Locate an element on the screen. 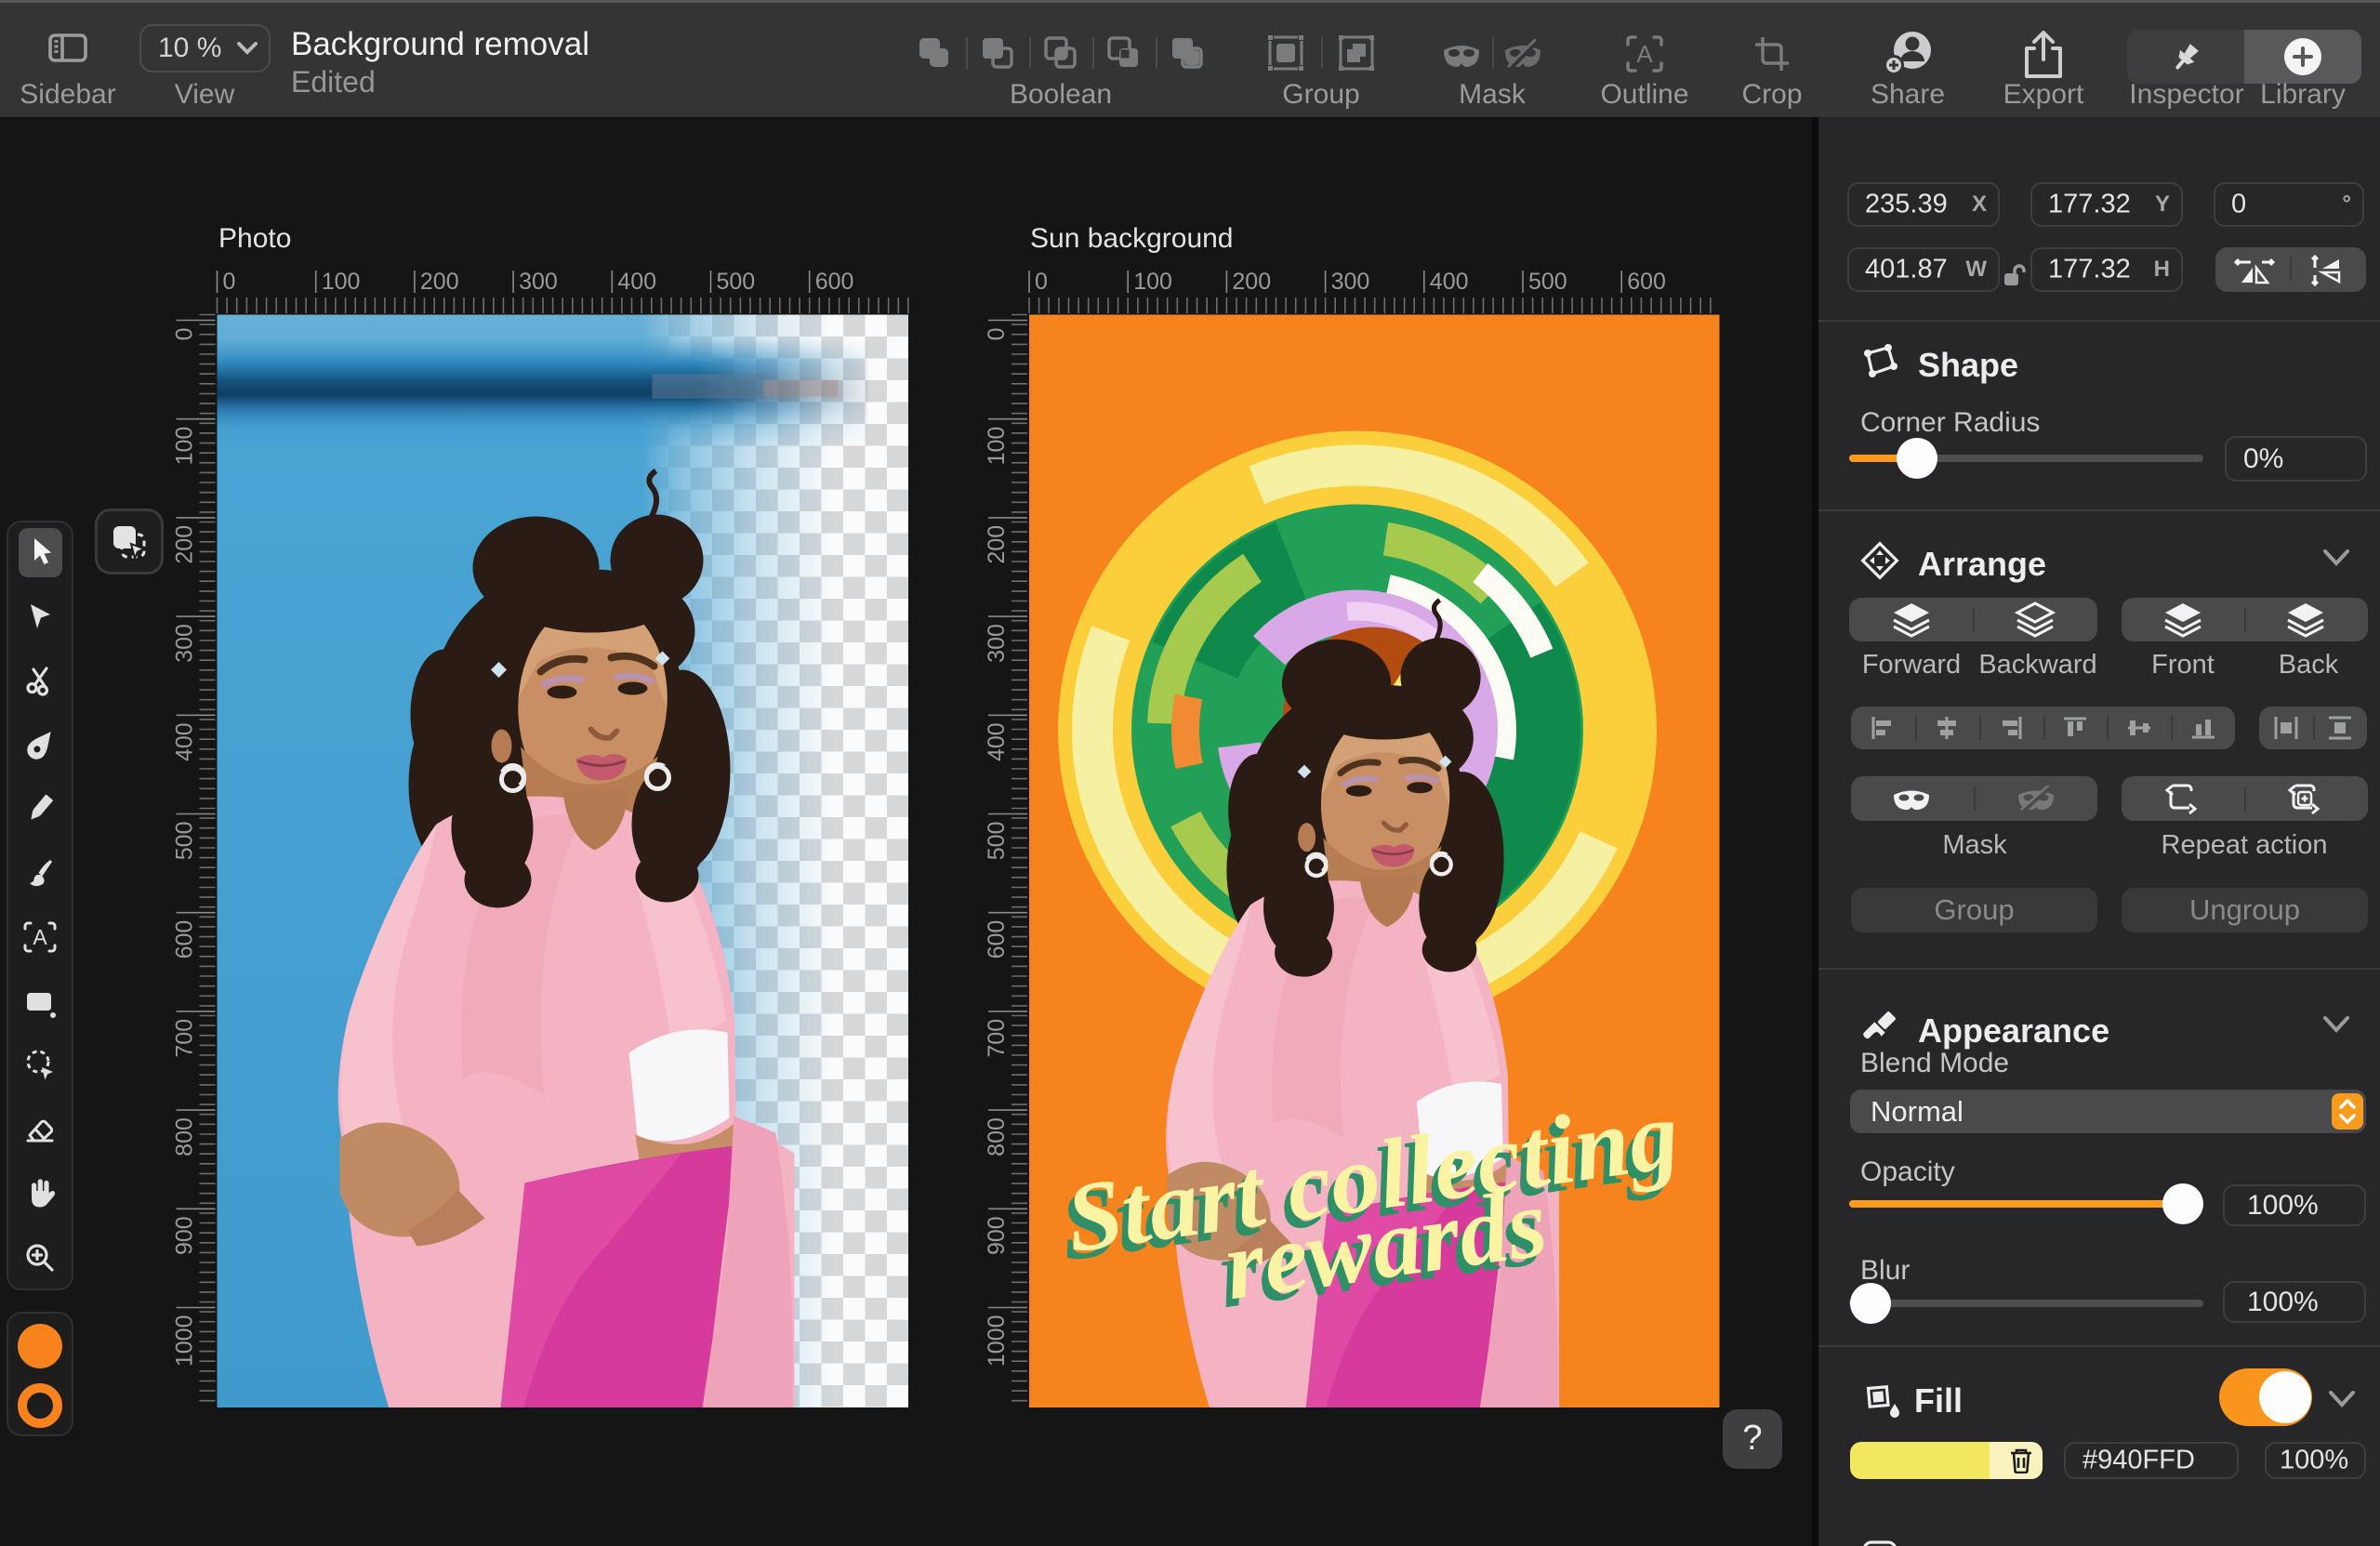 The image size is (2380, 1546). svg-text: Sun background is located at coordinates (1132, 238).